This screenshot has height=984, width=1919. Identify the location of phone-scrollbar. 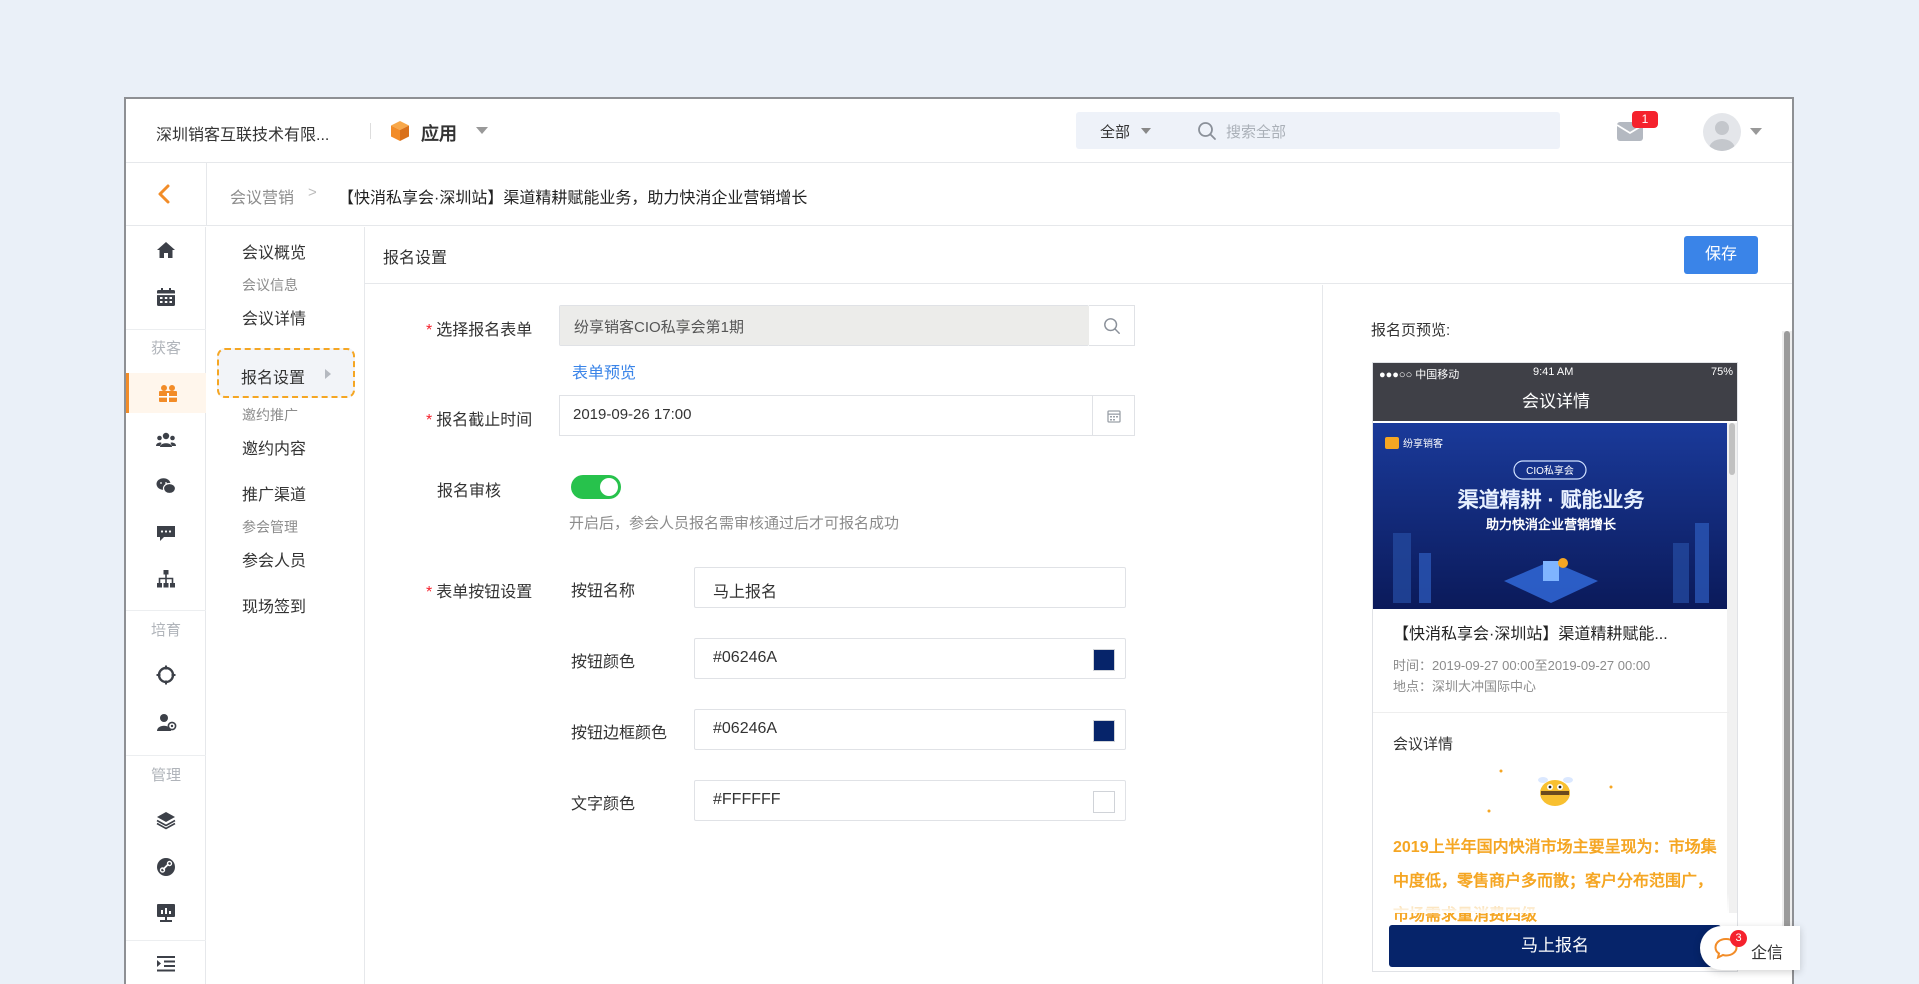
(1732, 668).